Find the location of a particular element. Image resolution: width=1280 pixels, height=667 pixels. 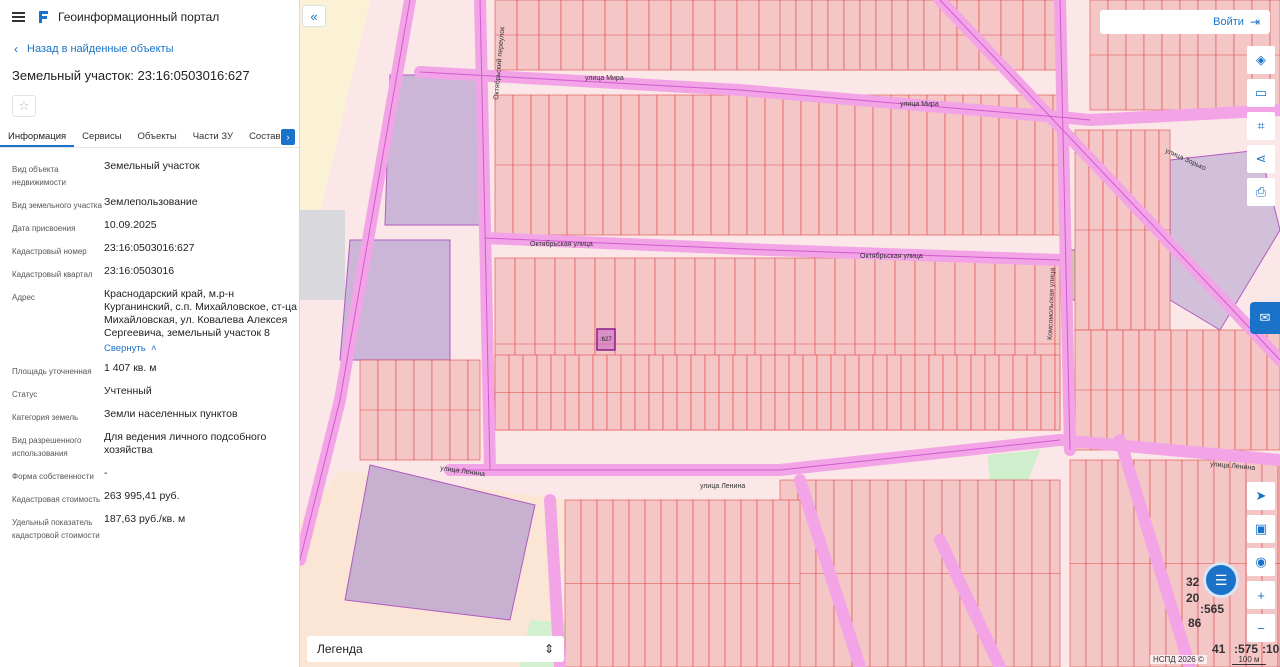

chevron-up-icon: ˄ is located at coordinates (152, 348).